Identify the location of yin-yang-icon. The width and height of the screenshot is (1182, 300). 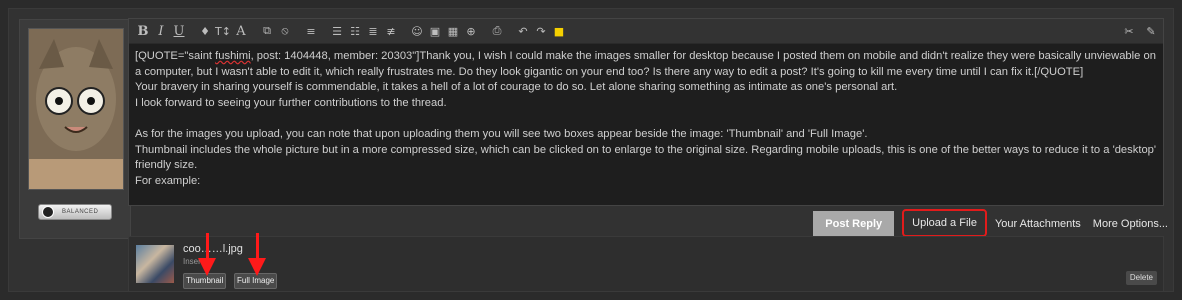
(48, 212).